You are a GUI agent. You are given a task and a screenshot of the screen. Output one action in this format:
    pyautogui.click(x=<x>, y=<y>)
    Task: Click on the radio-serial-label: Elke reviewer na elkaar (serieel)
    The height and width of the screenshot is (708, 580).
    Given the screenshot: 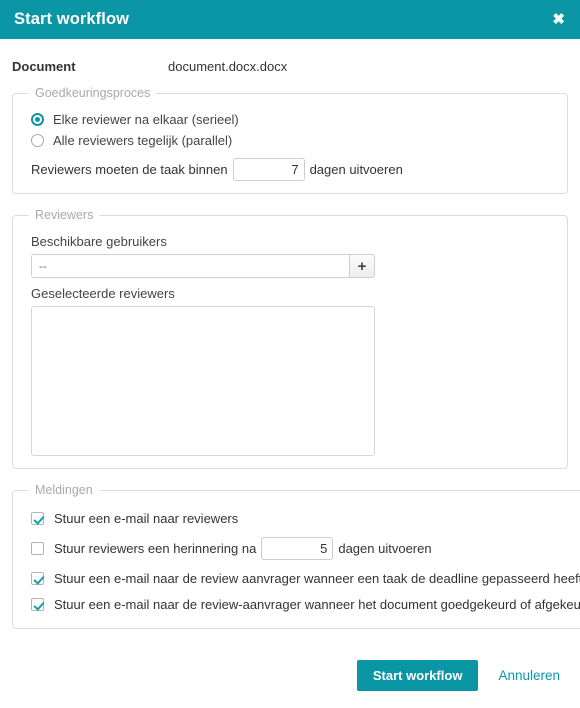 What is the action you would take?
    pyautogui.click(x=146, y=119)
    